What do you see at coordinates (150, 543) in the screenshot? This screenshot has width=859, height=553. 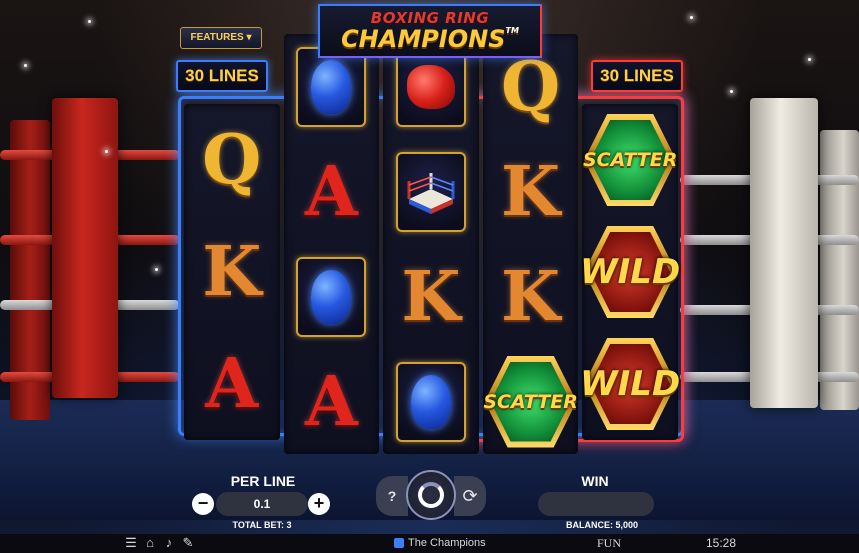 I see `home-icon: ⌂` at bounding box center [150, 543].